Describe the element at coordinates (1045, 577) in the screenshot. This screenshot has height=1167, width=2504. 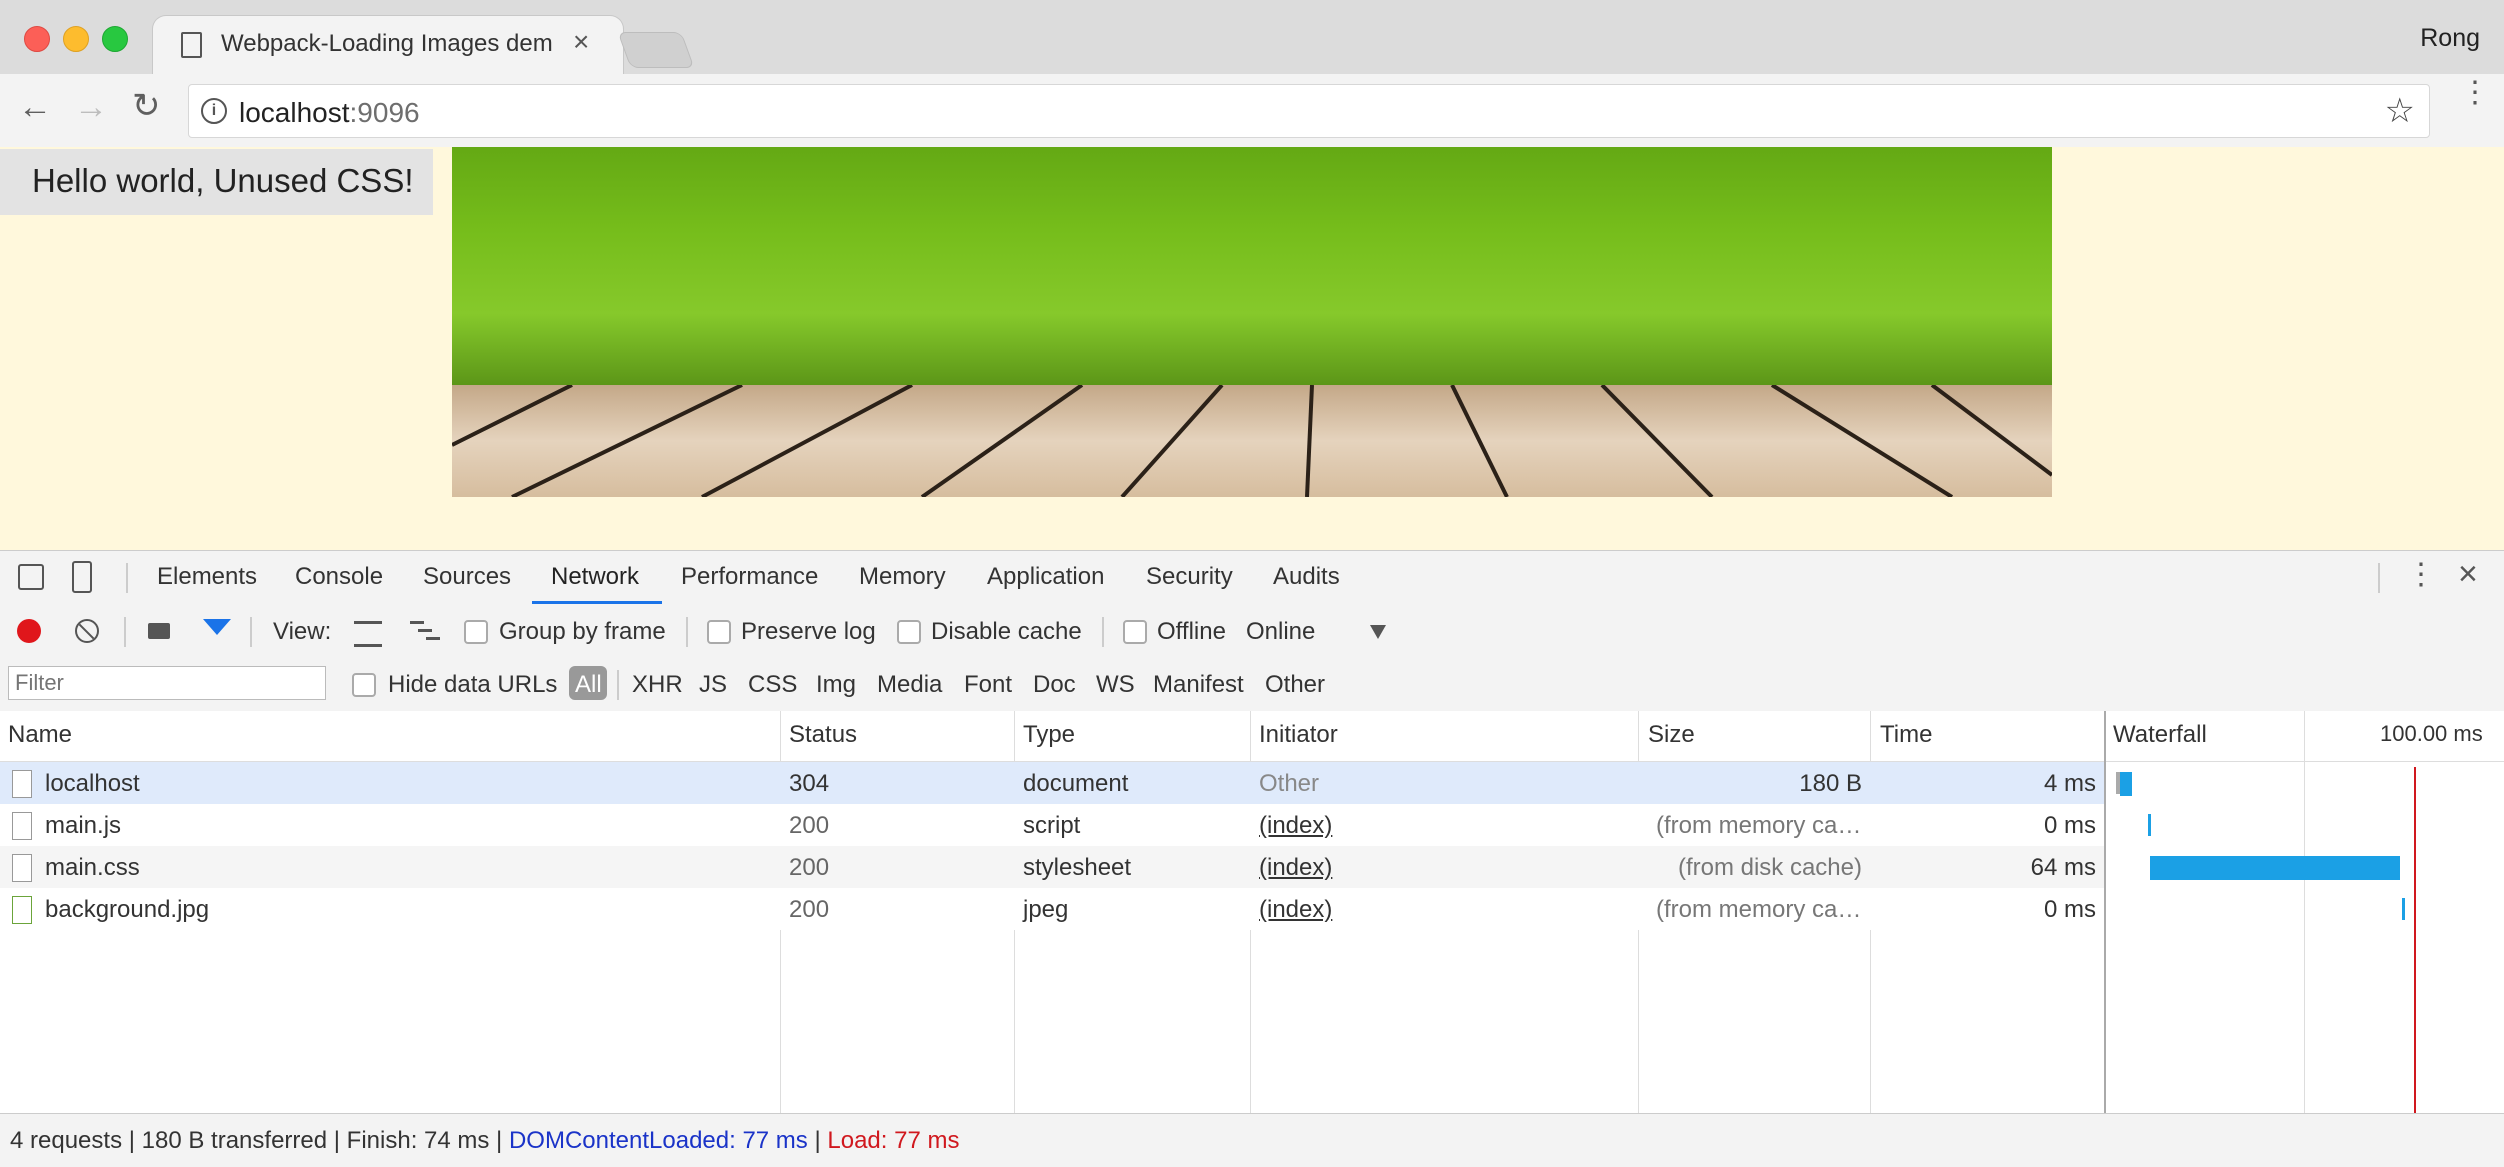
I see `tab-application: Application` at that location.